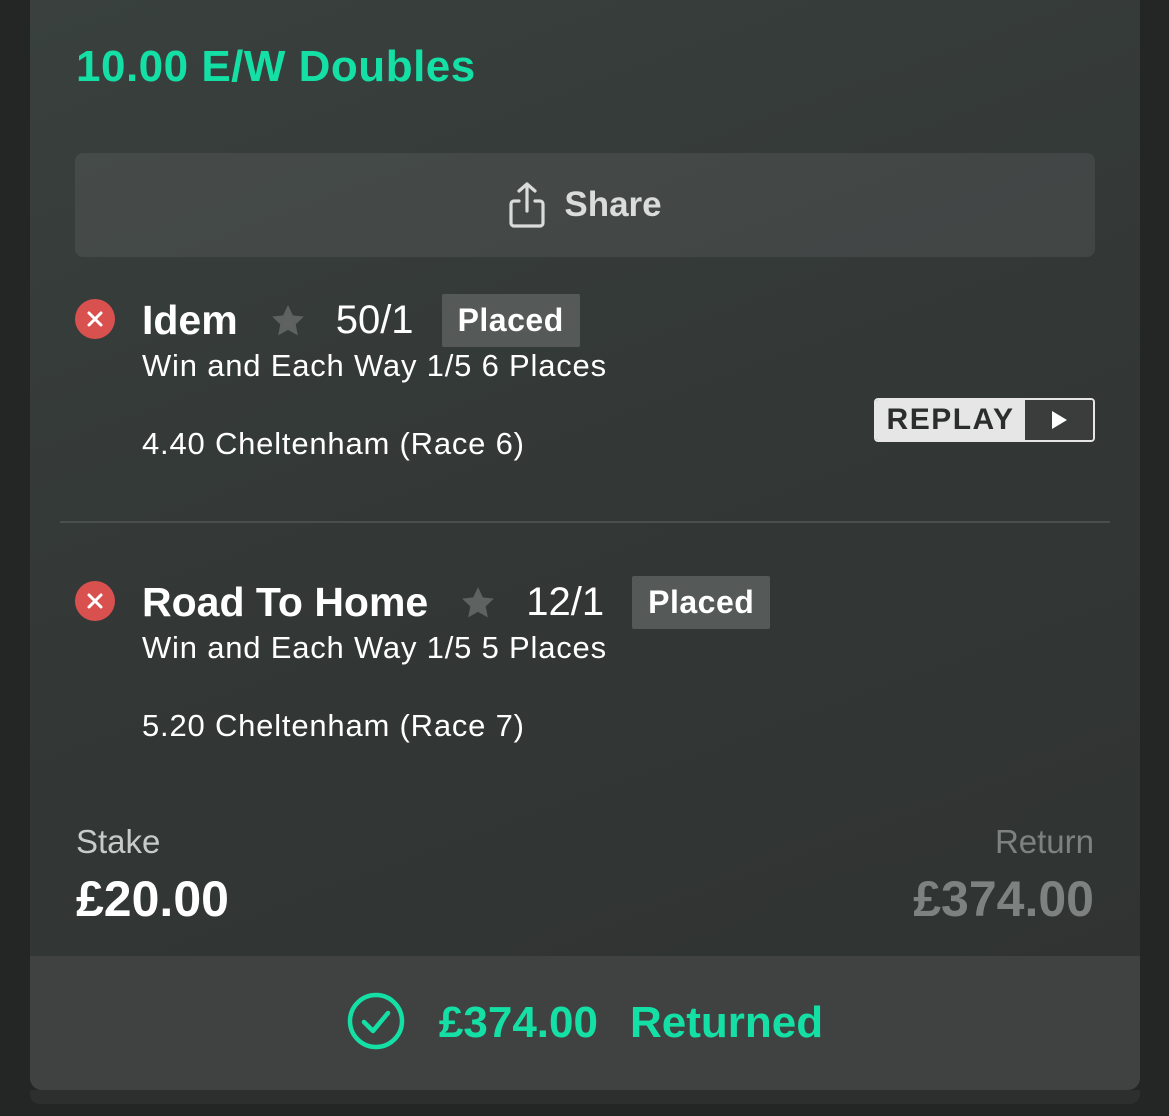 The width and height of the screenshot is (1169, 1116). What do you see at coordinates (456, 602) in the screenshot?
I see `selection-header: Road To Home 12/1 Placed` at bounding box center [456, 602].